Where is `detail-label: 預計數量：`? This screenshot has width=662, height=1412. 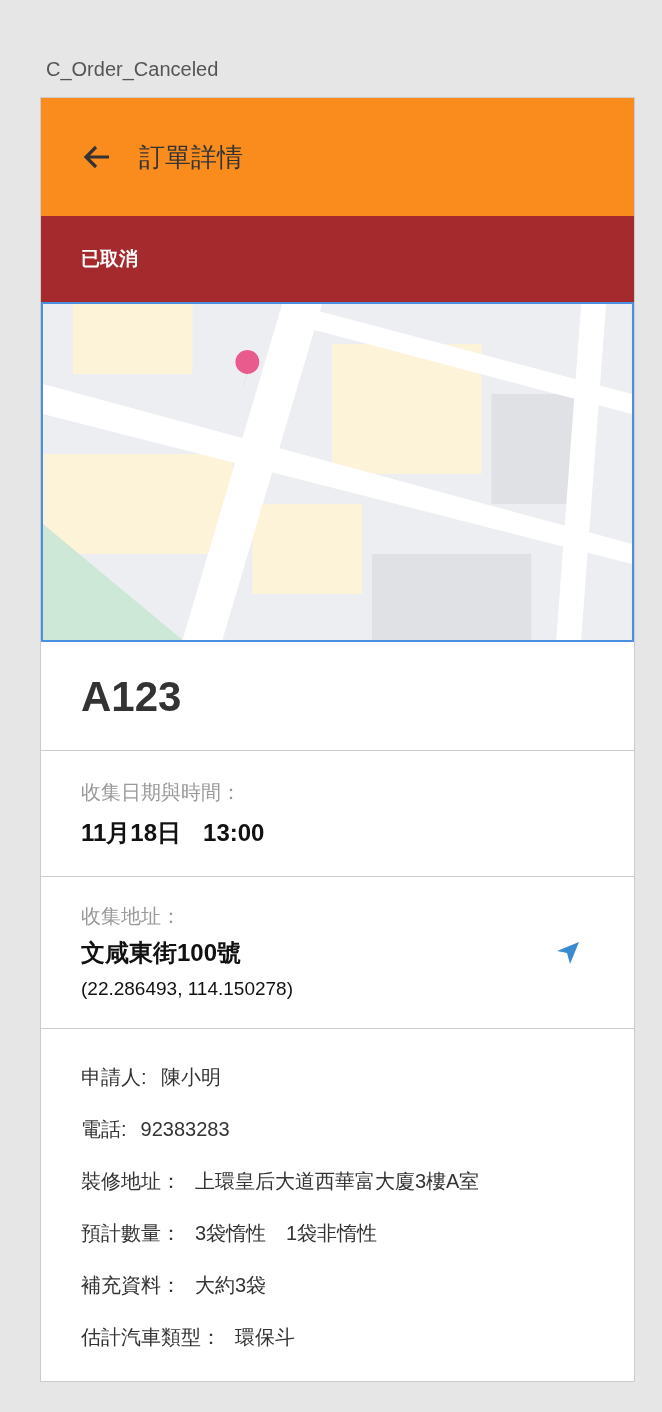 detail-label: 預計數量： is located at coordinates (131, 1233).